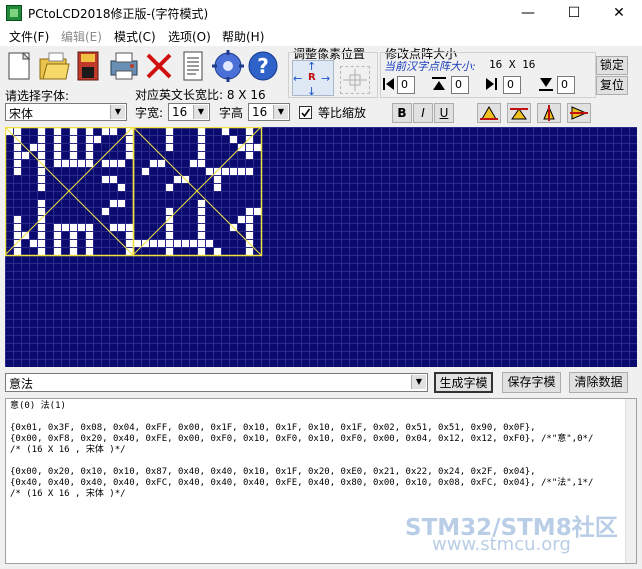 Image resolution: width=642 pixels, height=569 pixels. I want to click on help-icon: ?, so click(263, 66).